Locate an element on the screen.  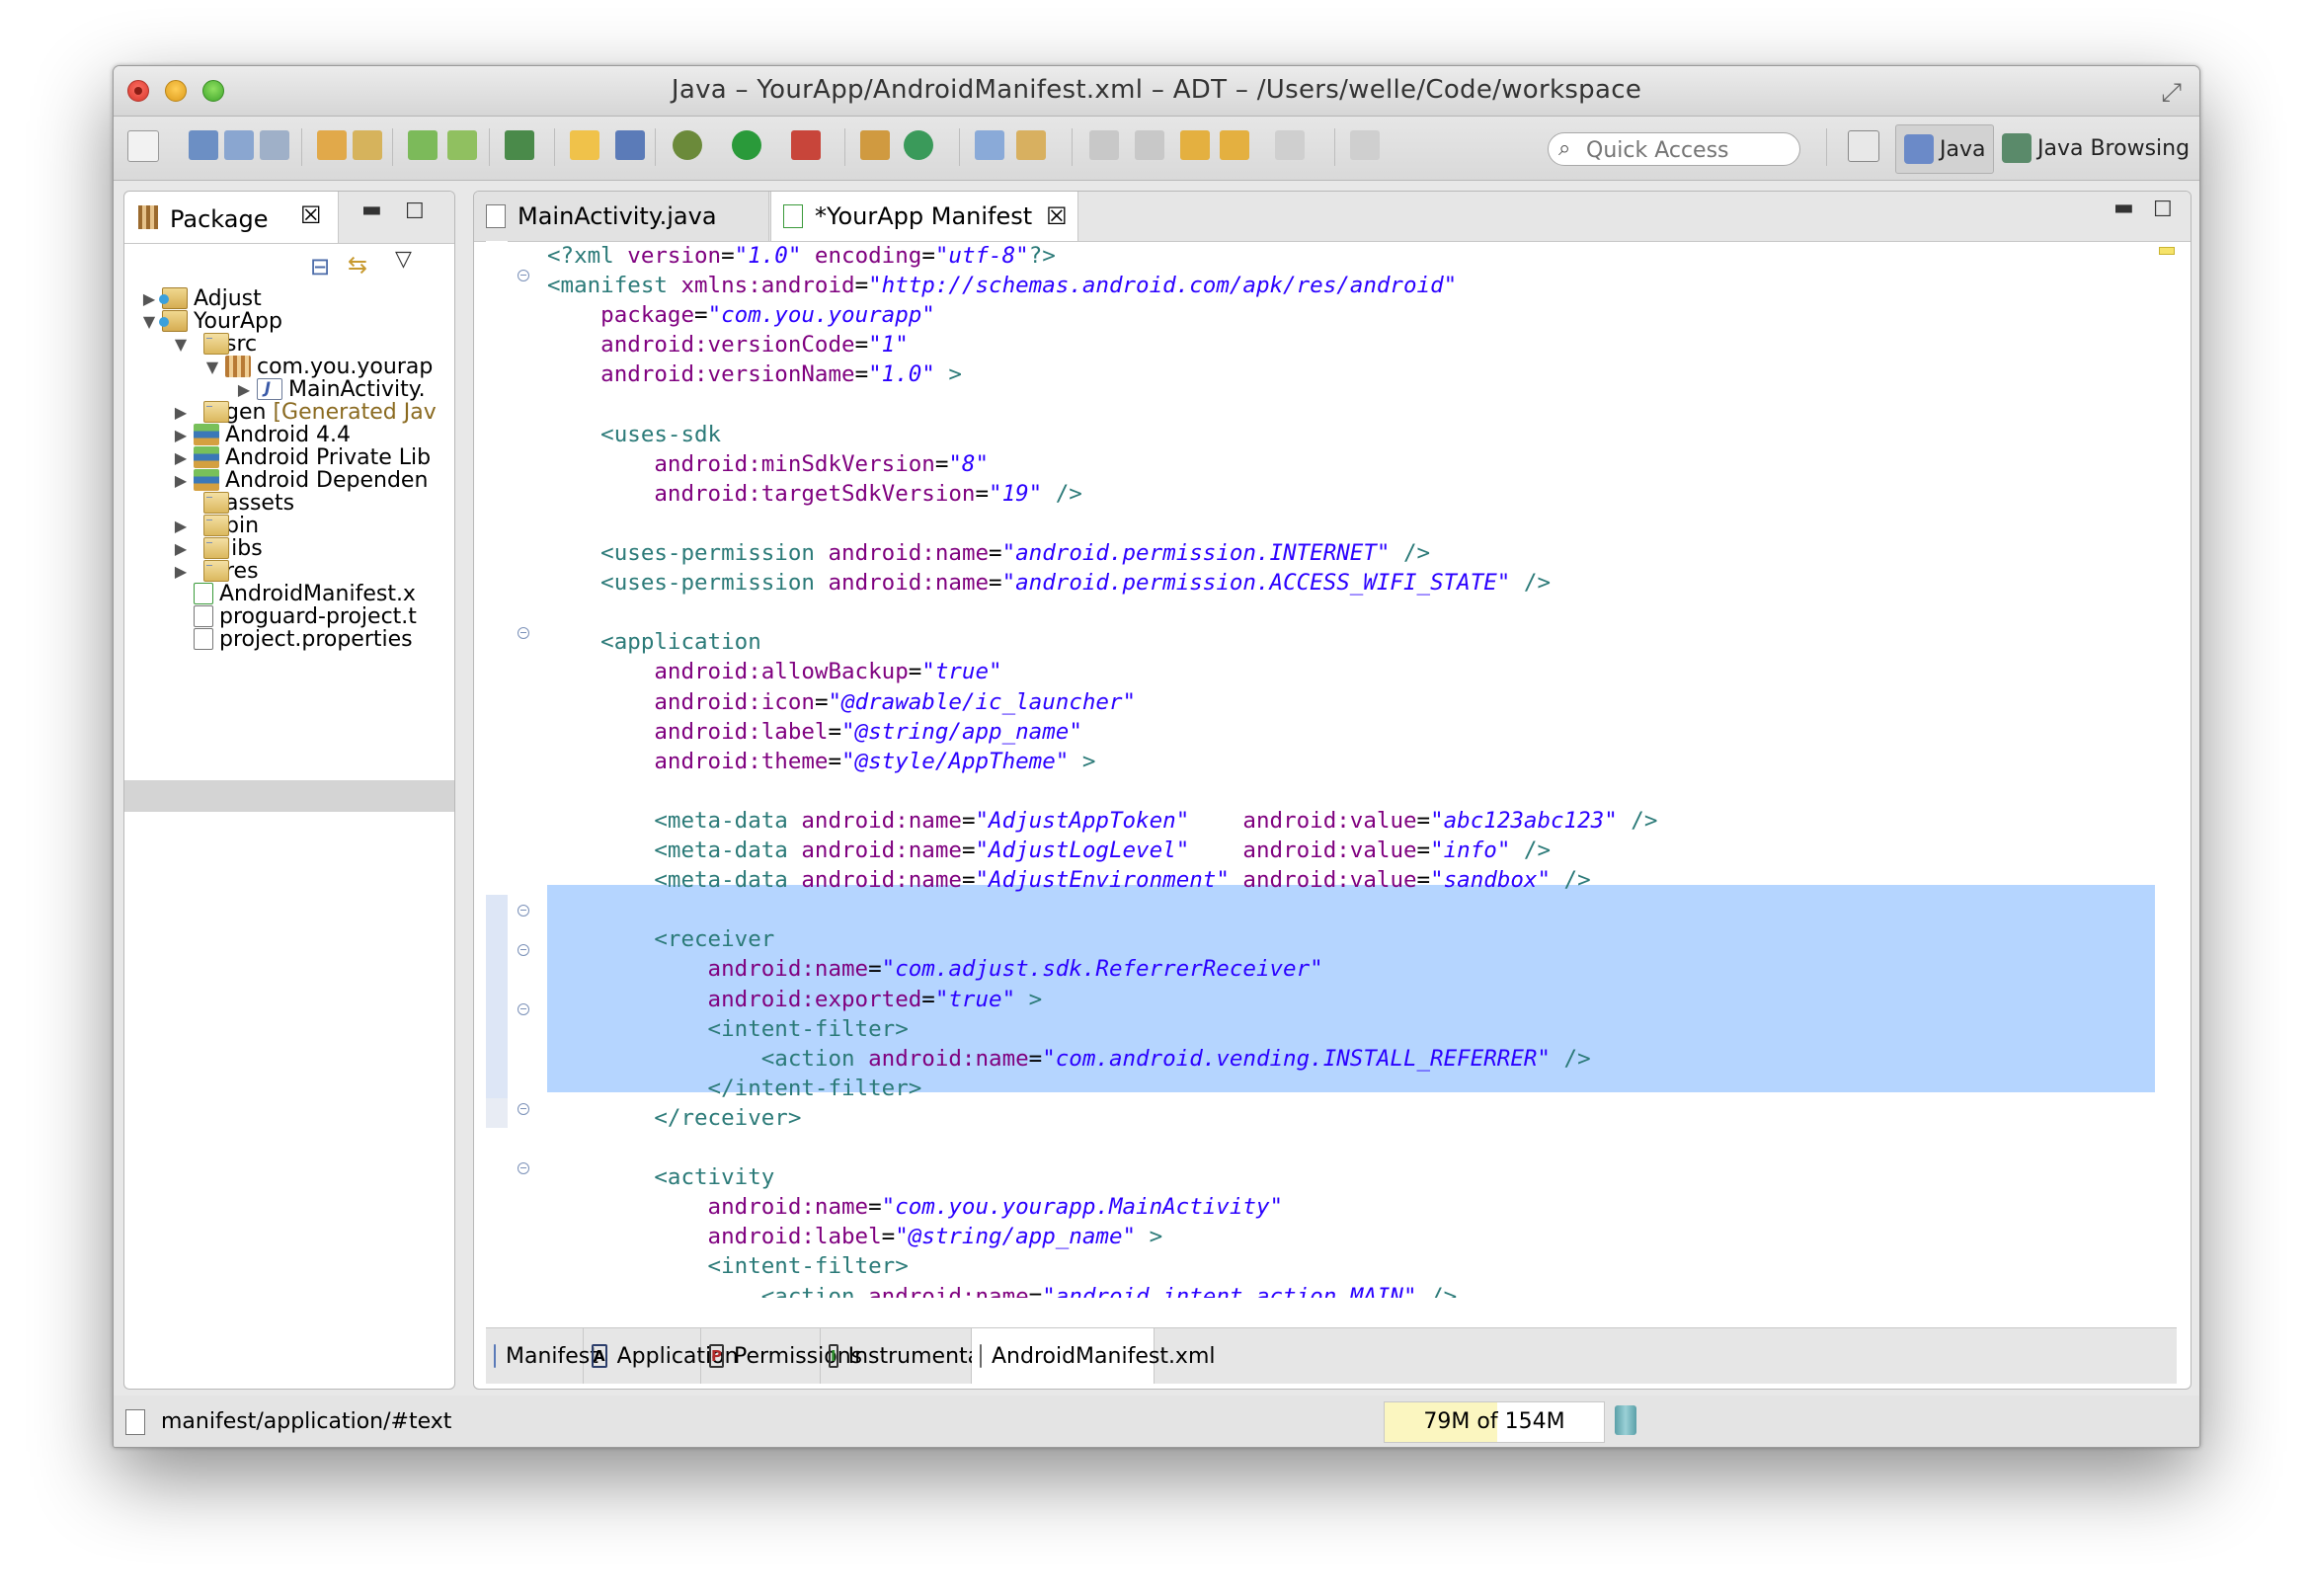
tab-manifest: Manifest is located at coordinates (542, 1356).